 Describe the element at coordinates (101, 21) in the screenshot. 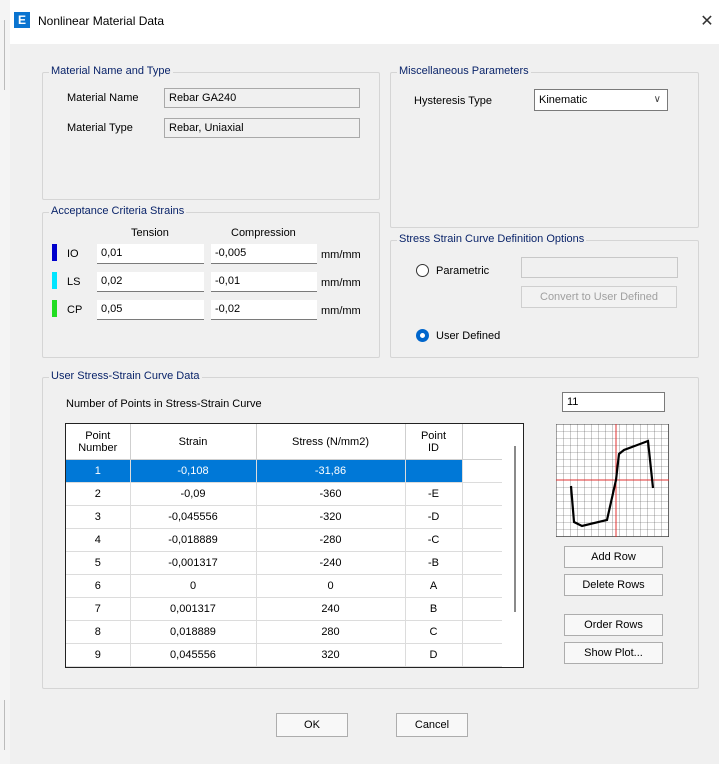

I see `window-title: Nonlinear Material Data` at that location.